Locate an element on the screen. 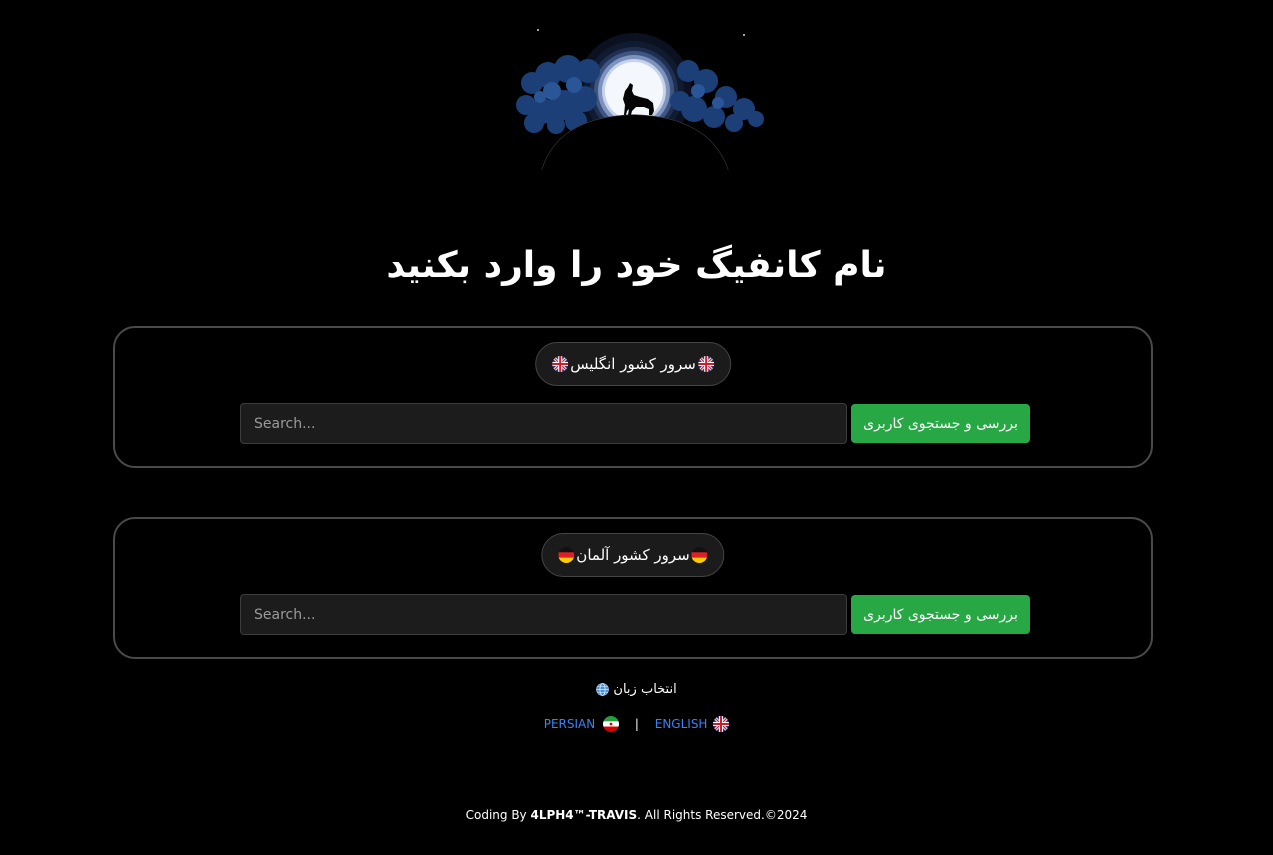 The width and height of the screenshot is (1273, 855). language-title: انتخاب زبان is located at coordinates (636, 689).